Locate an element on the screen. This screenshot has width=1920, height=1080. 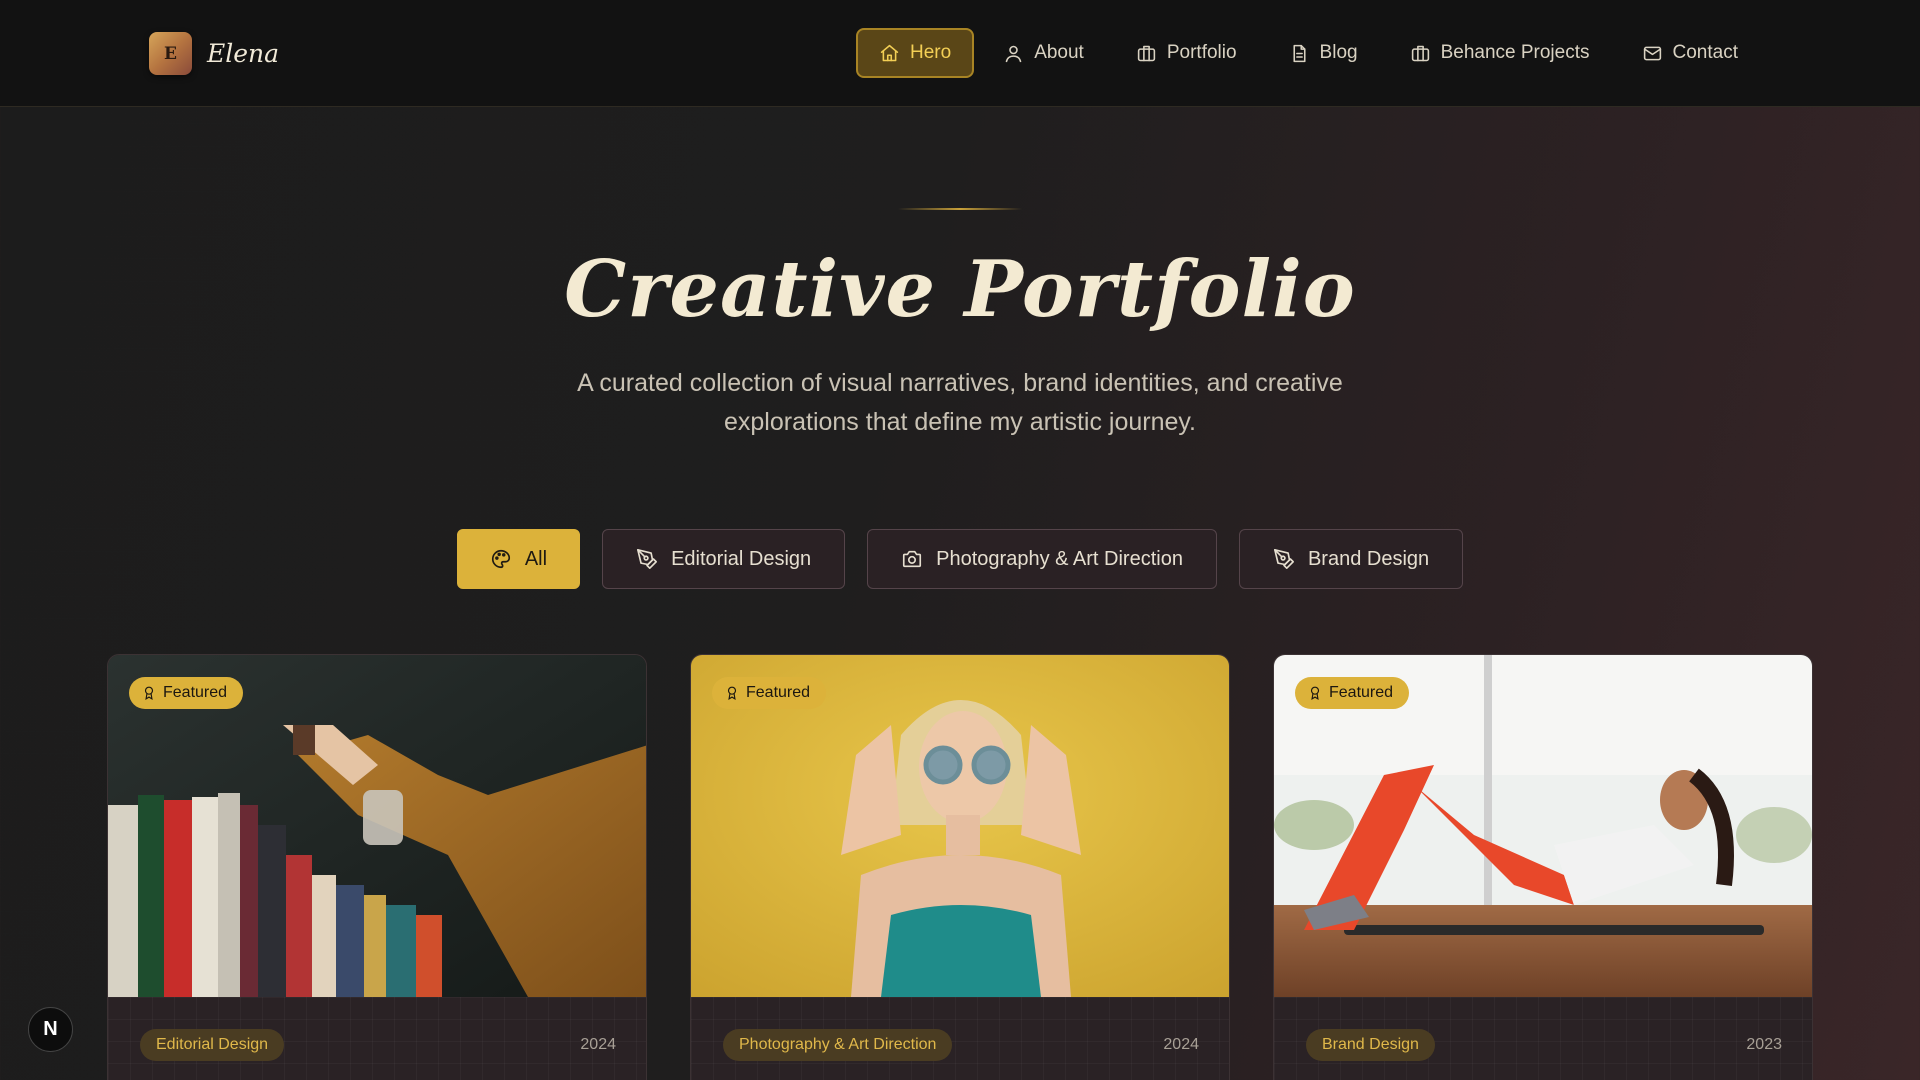
filter-photography-art-direction: Photography & Art Direction is located at coordinates (1042, 559).